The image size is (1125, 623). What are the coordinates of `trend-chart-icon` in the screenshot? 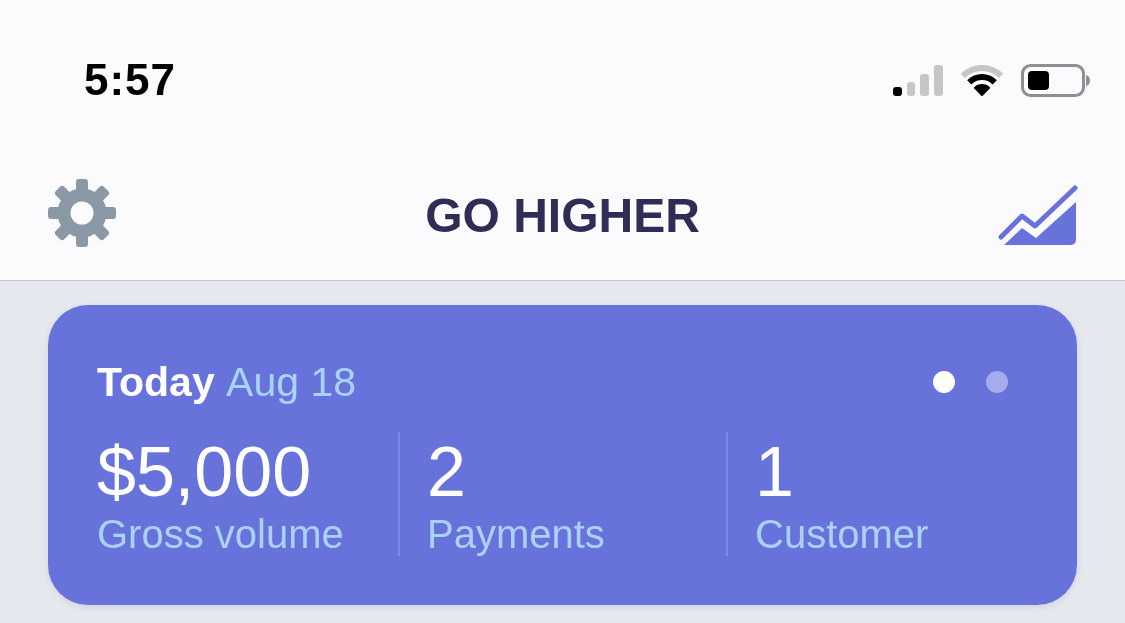 It's located at (1038, 215).